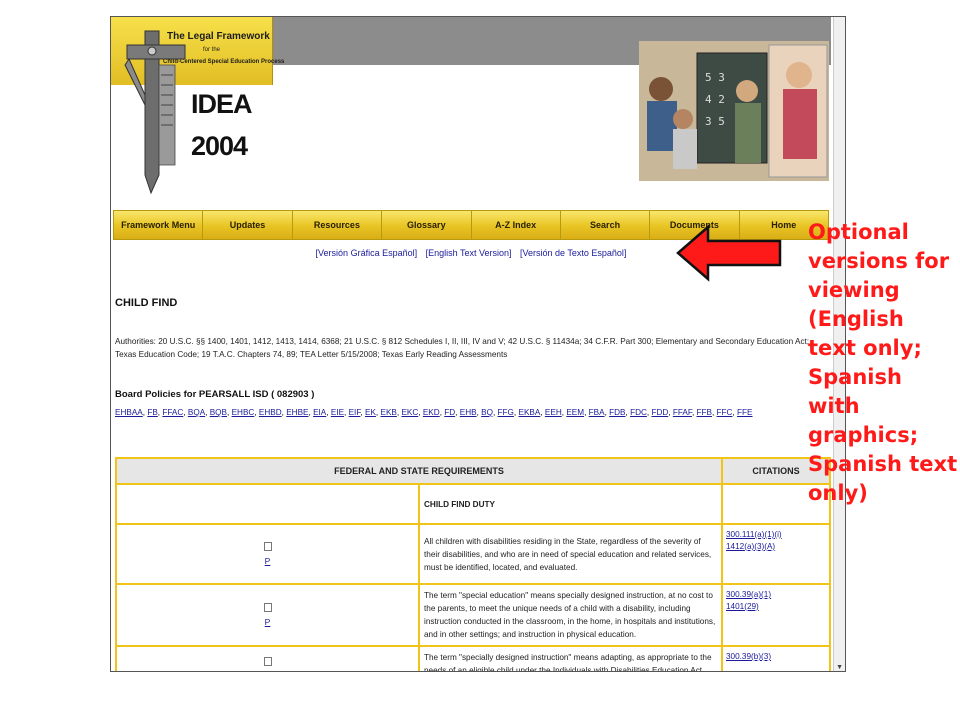 The width and height of the screenshot is (960, 720). I want to click on board-policy-link: FFC, so click(725, 412).